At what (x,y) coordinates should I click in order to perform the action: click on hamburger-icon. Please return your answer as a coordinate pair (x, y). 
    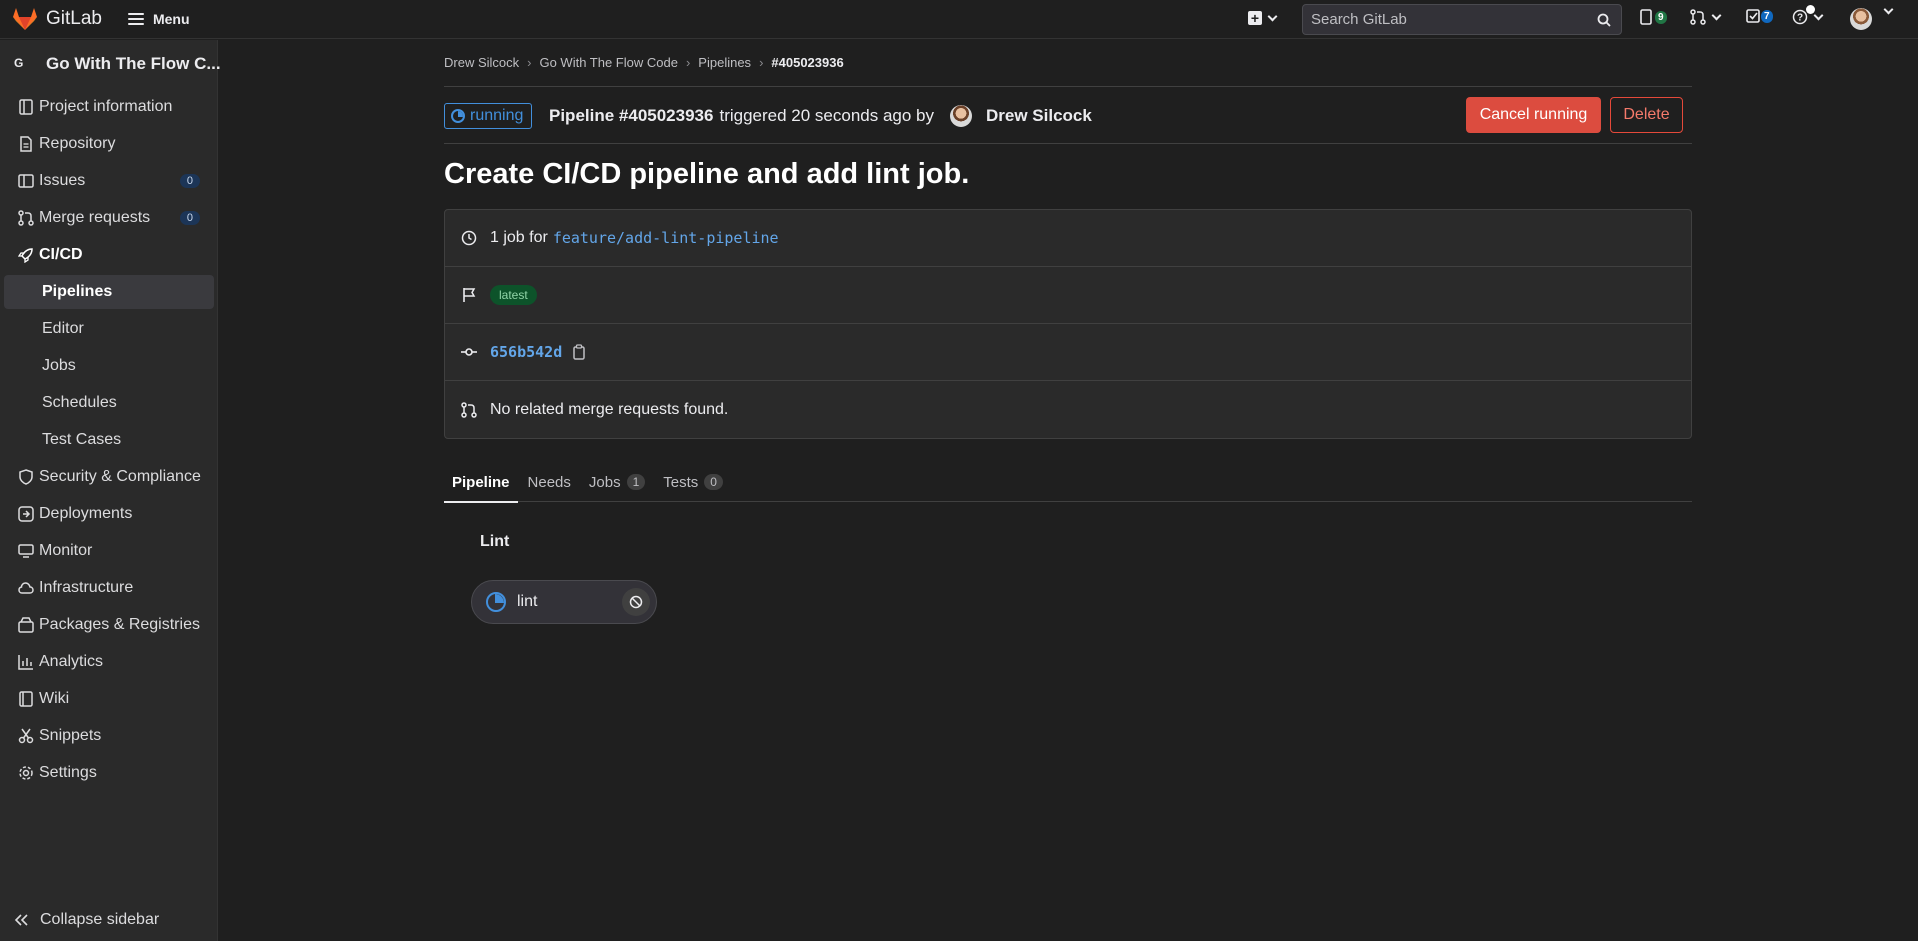
    Looking at the image, I should click on (135, 19).